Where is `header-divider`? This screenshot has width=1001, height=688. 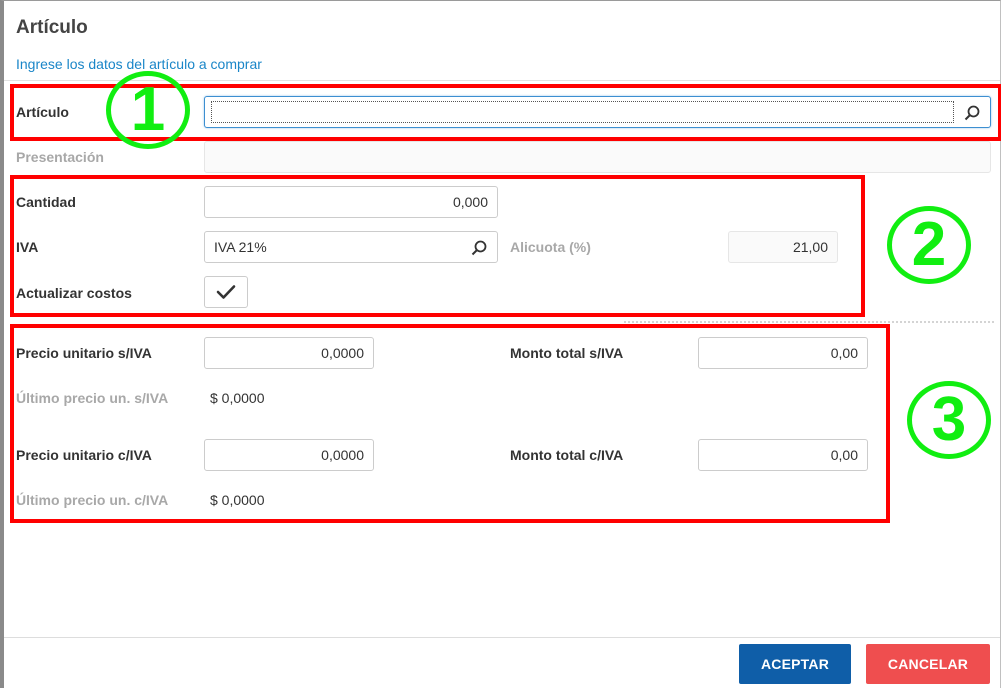
header-divider is located at coordinates (502, 80).